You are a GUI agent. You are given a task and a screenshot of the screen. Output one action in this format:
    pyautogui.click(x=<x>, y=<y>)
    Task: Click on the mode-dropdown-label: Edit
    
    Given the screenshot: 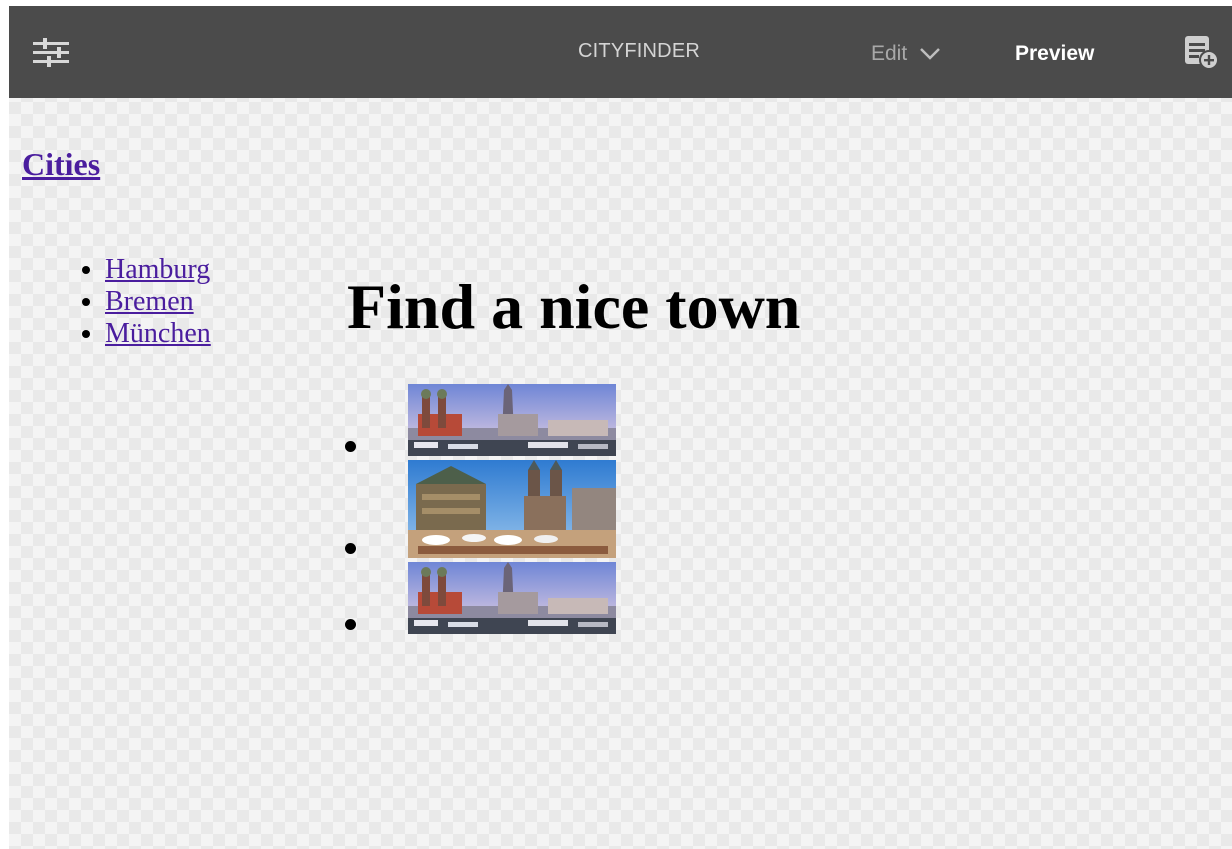 What is the action you would take?
    pyautogui.click(x=889, y=53)
    